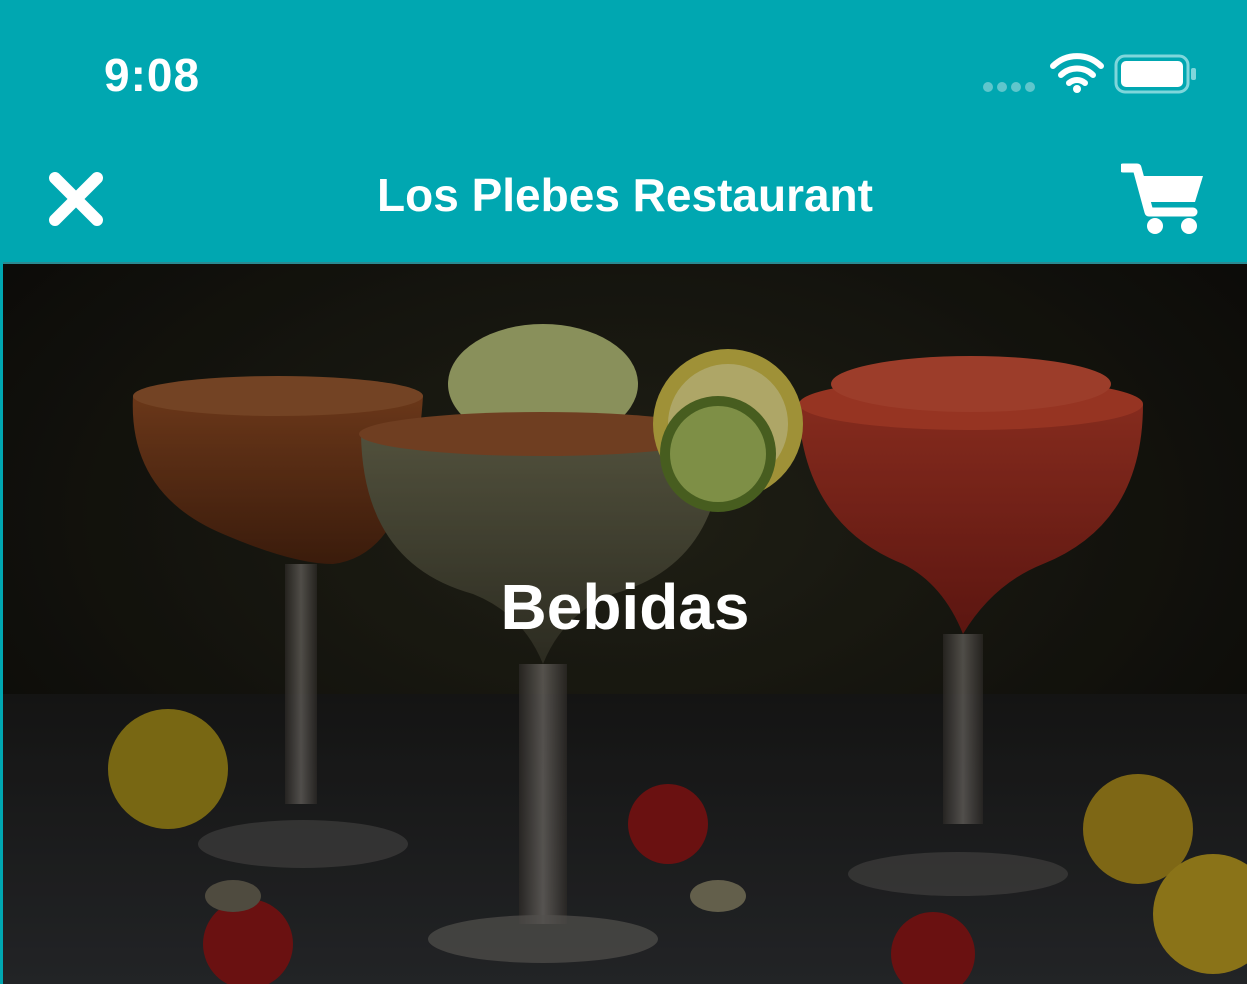 Image resolution: width=1247 pixels, height=984 pixels. Describe the element at coordinates (625, 607) in the screenshot. I see `category-title: Bebidas` at that location.